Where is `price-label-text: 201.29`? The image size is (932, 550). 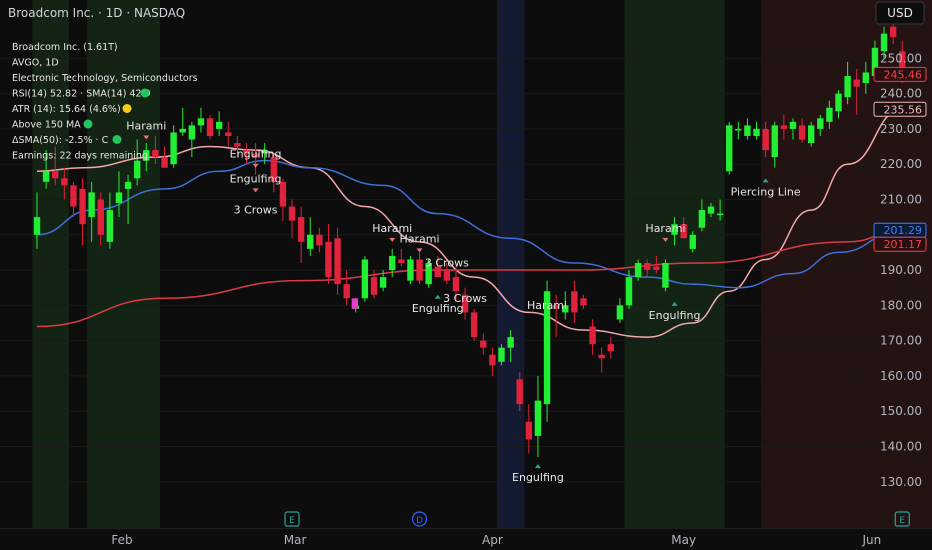
price-label-text: 201.29 is located at coordinates (903, 230).